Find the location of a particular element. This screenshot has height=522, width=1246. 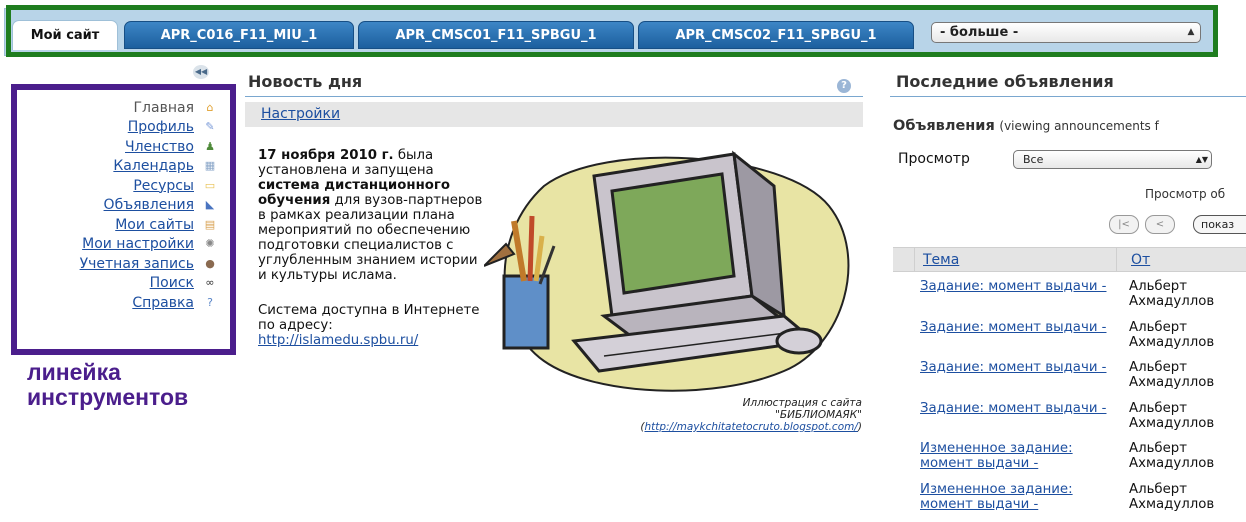

tool-menu-item: Членство ♟ is located at coordinates (118, 147).